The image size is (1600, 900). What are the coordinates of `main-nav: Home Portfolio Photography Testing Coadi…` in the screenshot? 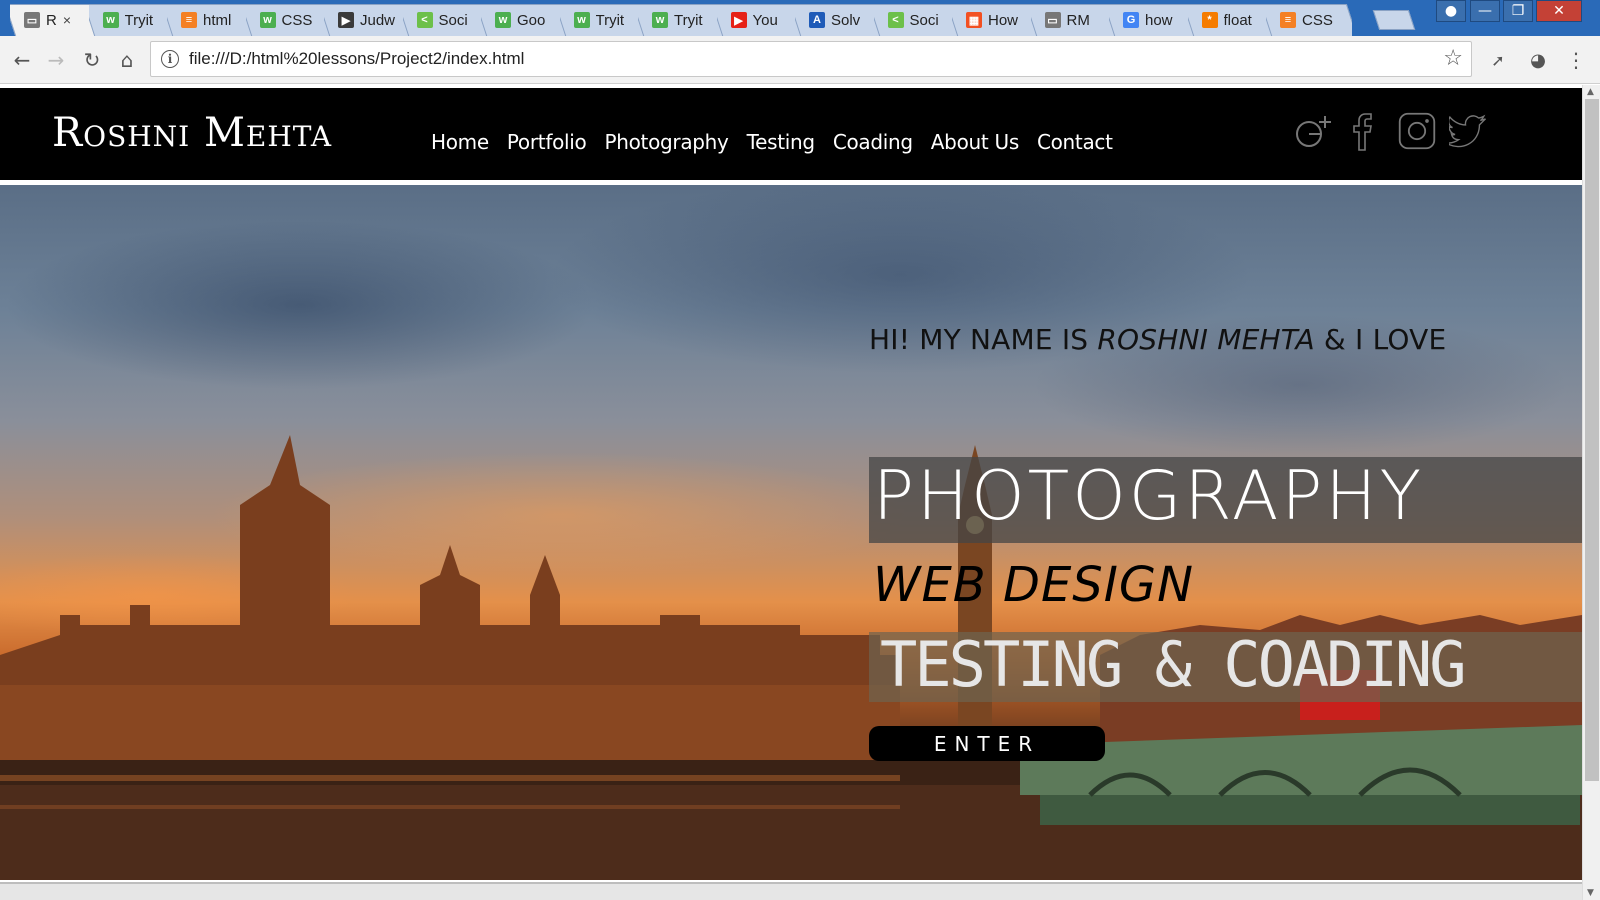 It's located at (772, 142).